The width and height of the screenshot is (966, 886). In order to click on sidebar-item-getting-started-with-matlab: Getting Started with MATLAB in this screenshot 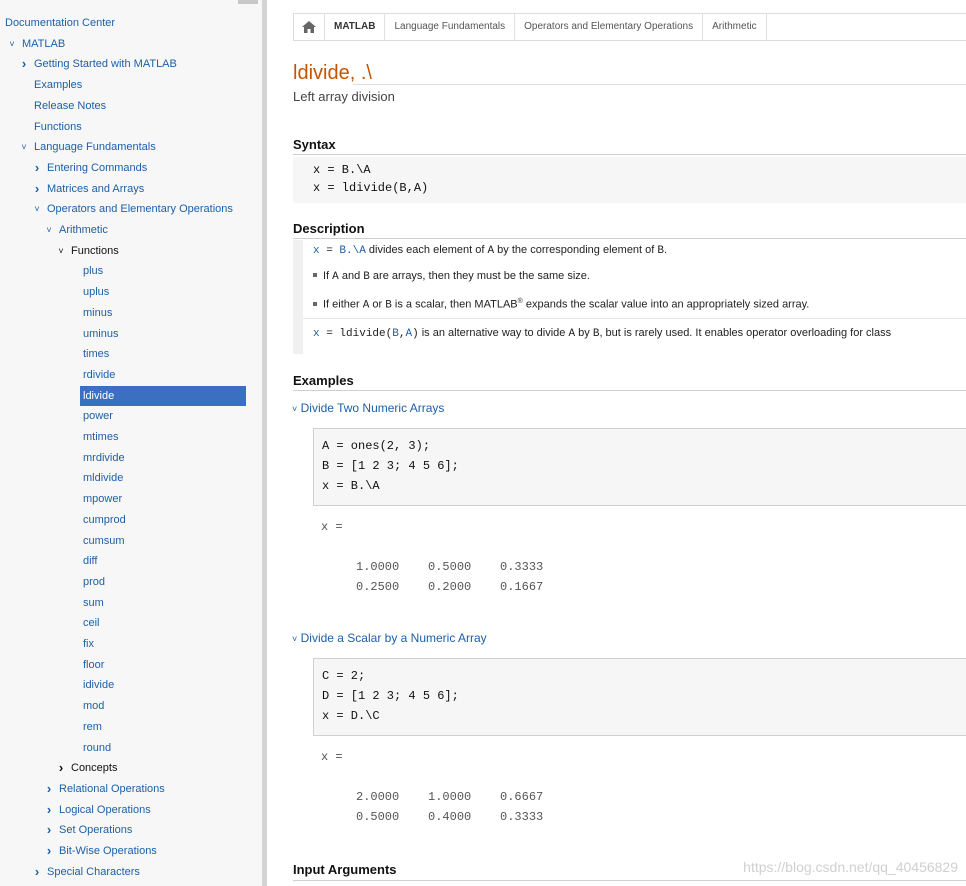, I will do `click(105, 64)`.